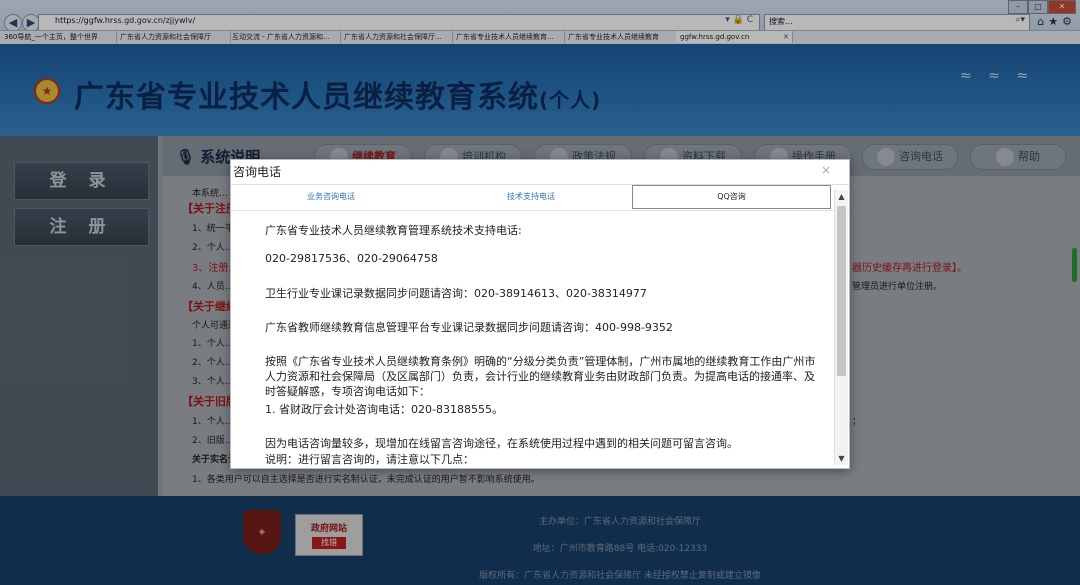 Image resolution: width=1080 pixels, height=585 pixels. I want to click on scroll-down-icon: ▼, so click(841, 458).